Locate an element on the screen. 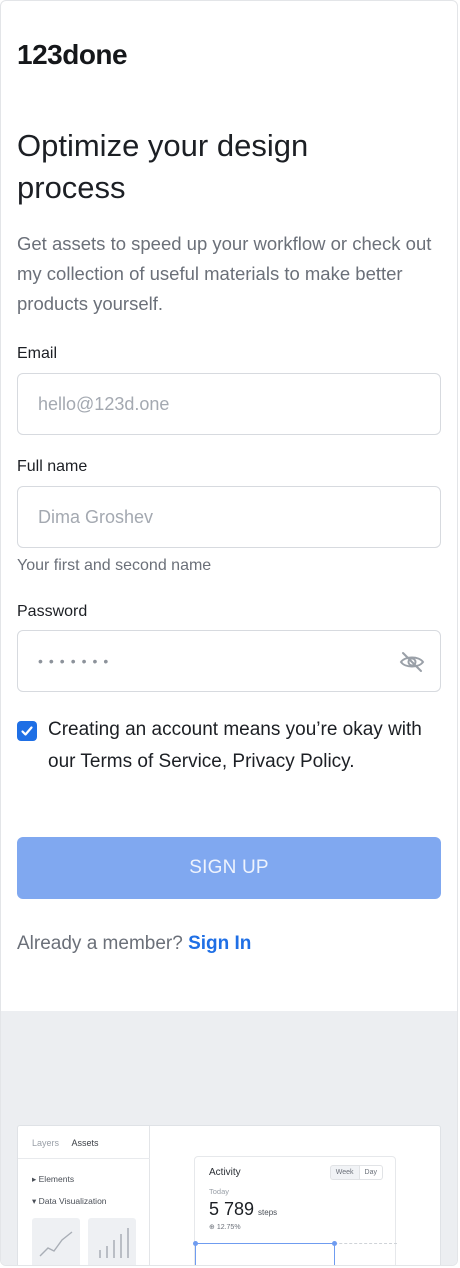  password-label: Password is located at coordinates (52, 611).